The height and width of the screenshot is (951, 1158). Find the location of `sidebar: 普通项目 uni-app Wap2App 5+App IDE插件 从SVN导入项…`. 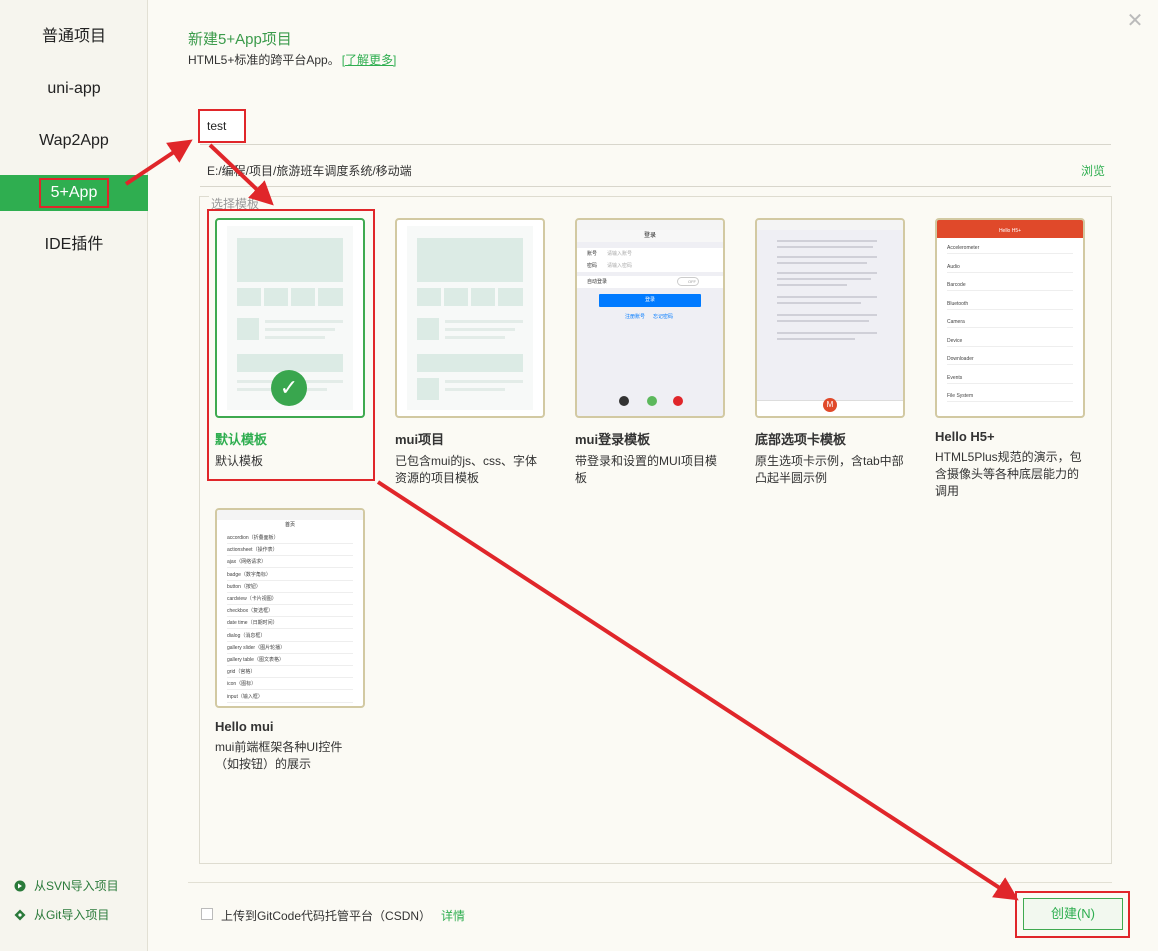

sidebar: 普通项目 uni-app Wap2App 5+App IDE插件 从SVN导入项… is located at coordinates (74, 475).